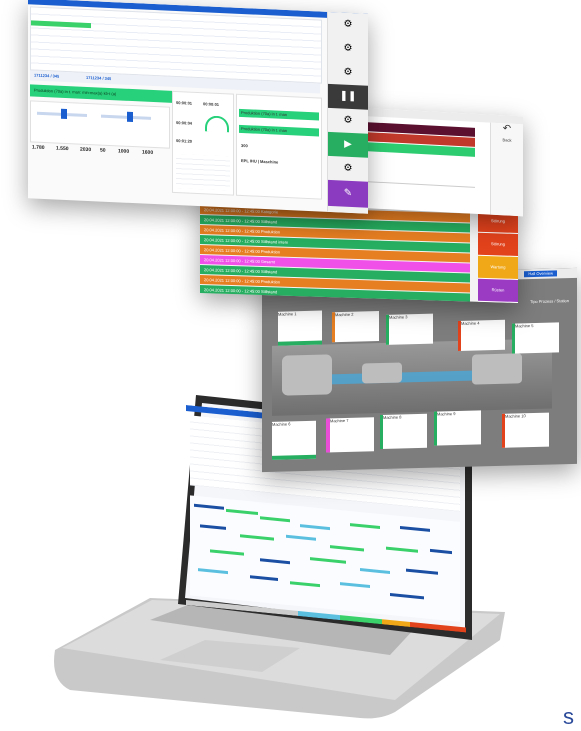 The image size is (581, 731). Describe the element at coordinates (344, 314) in the screenshot. I see `machine-card-label: Machine 2` at that location.